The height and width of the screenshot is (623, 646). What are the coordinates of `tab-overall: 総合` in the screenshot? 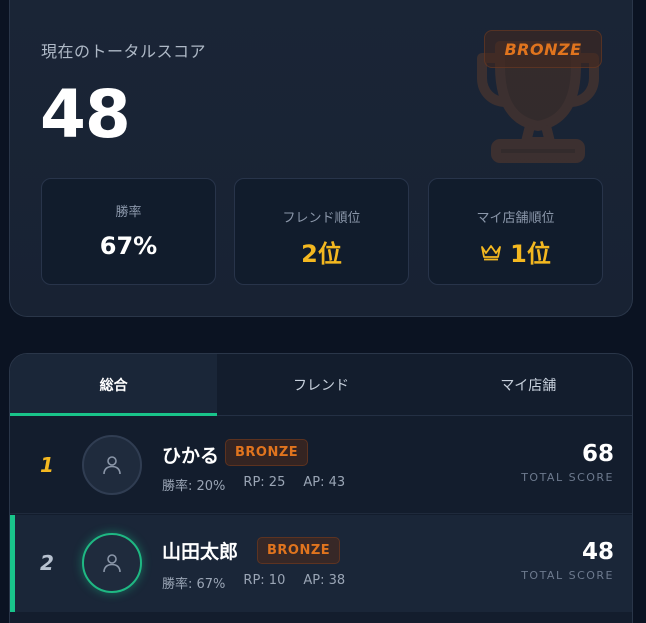 It's located at (114, 385).